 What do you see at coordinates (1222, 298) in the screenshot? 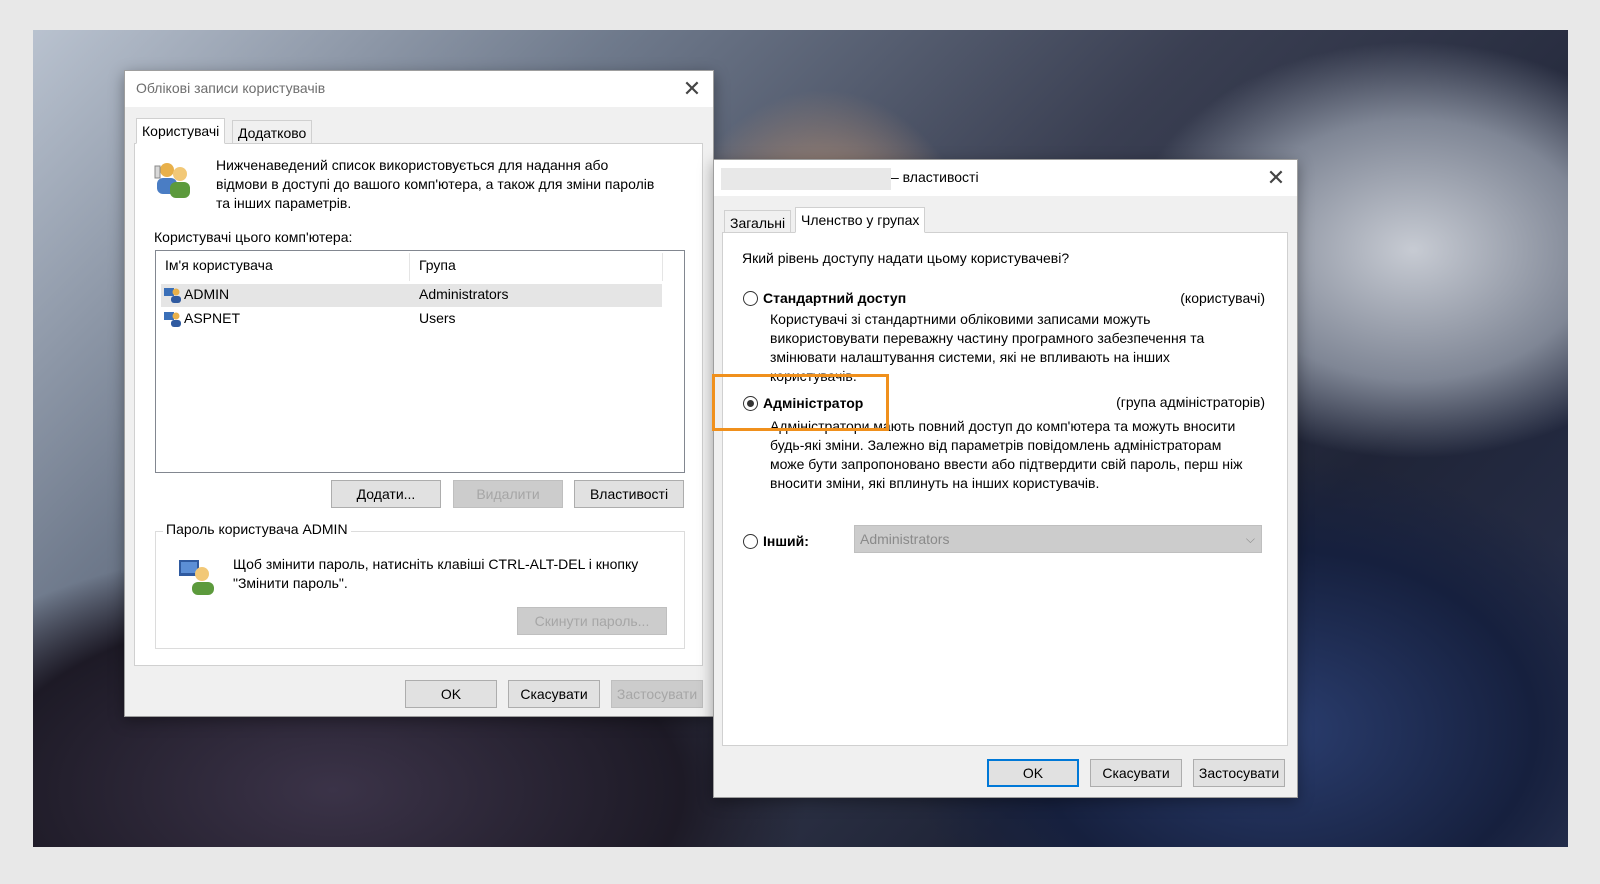
I see `standard-access-group: (користувачі)` at bounding box center [1222, 298].